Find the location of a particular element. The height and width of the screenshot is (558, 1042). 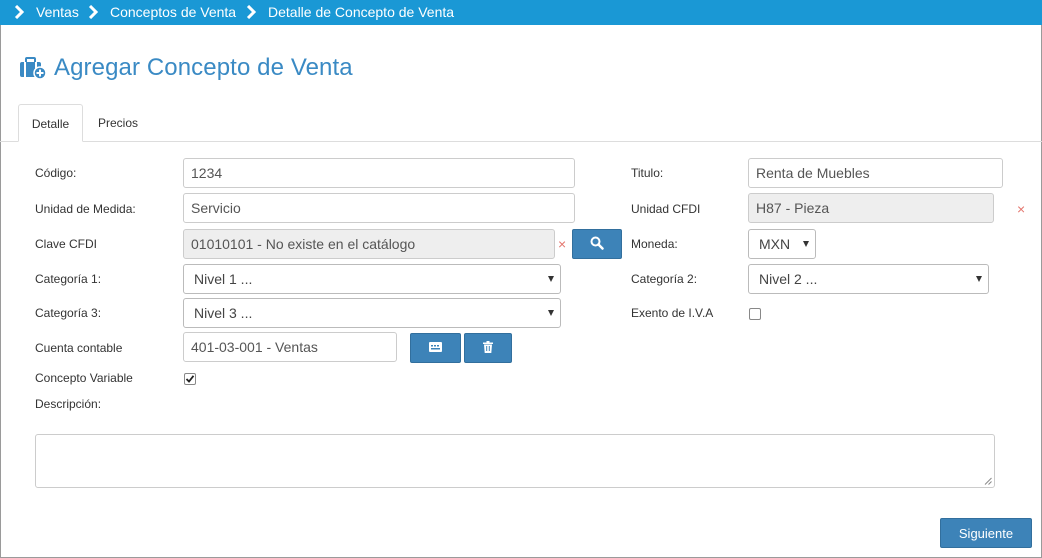

concepto-variable-label: Concepto Variable is located at coordinates (84, 378).